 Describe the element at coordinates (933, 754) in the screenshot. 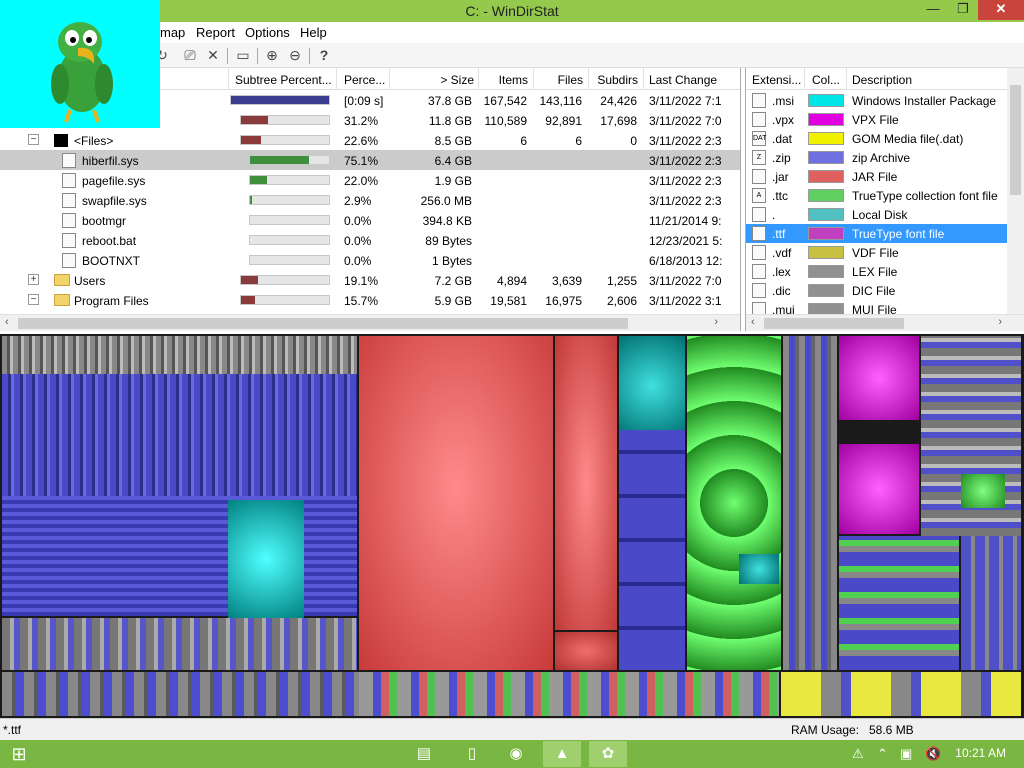

I see `volume-tray-icon: 🔇` at that location.